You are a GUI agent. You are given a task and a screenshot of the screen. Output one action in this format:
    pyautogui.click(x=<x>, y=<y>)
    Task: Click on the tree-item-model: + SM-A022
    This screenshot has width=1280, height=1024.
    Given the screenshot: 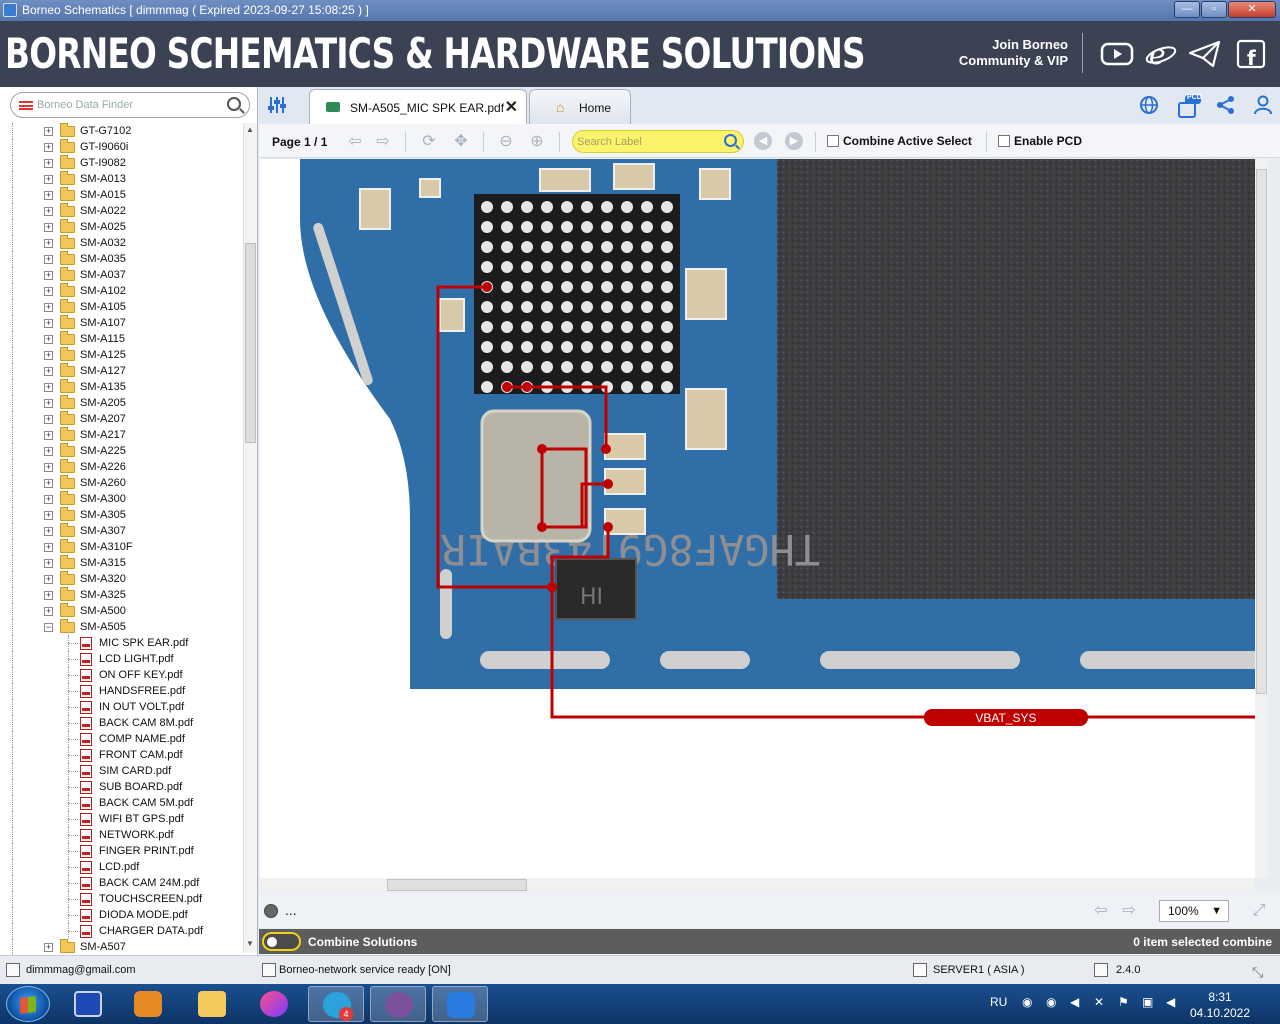 What is the action you would take?
    pyautogui.click(x=121, y=211)
    